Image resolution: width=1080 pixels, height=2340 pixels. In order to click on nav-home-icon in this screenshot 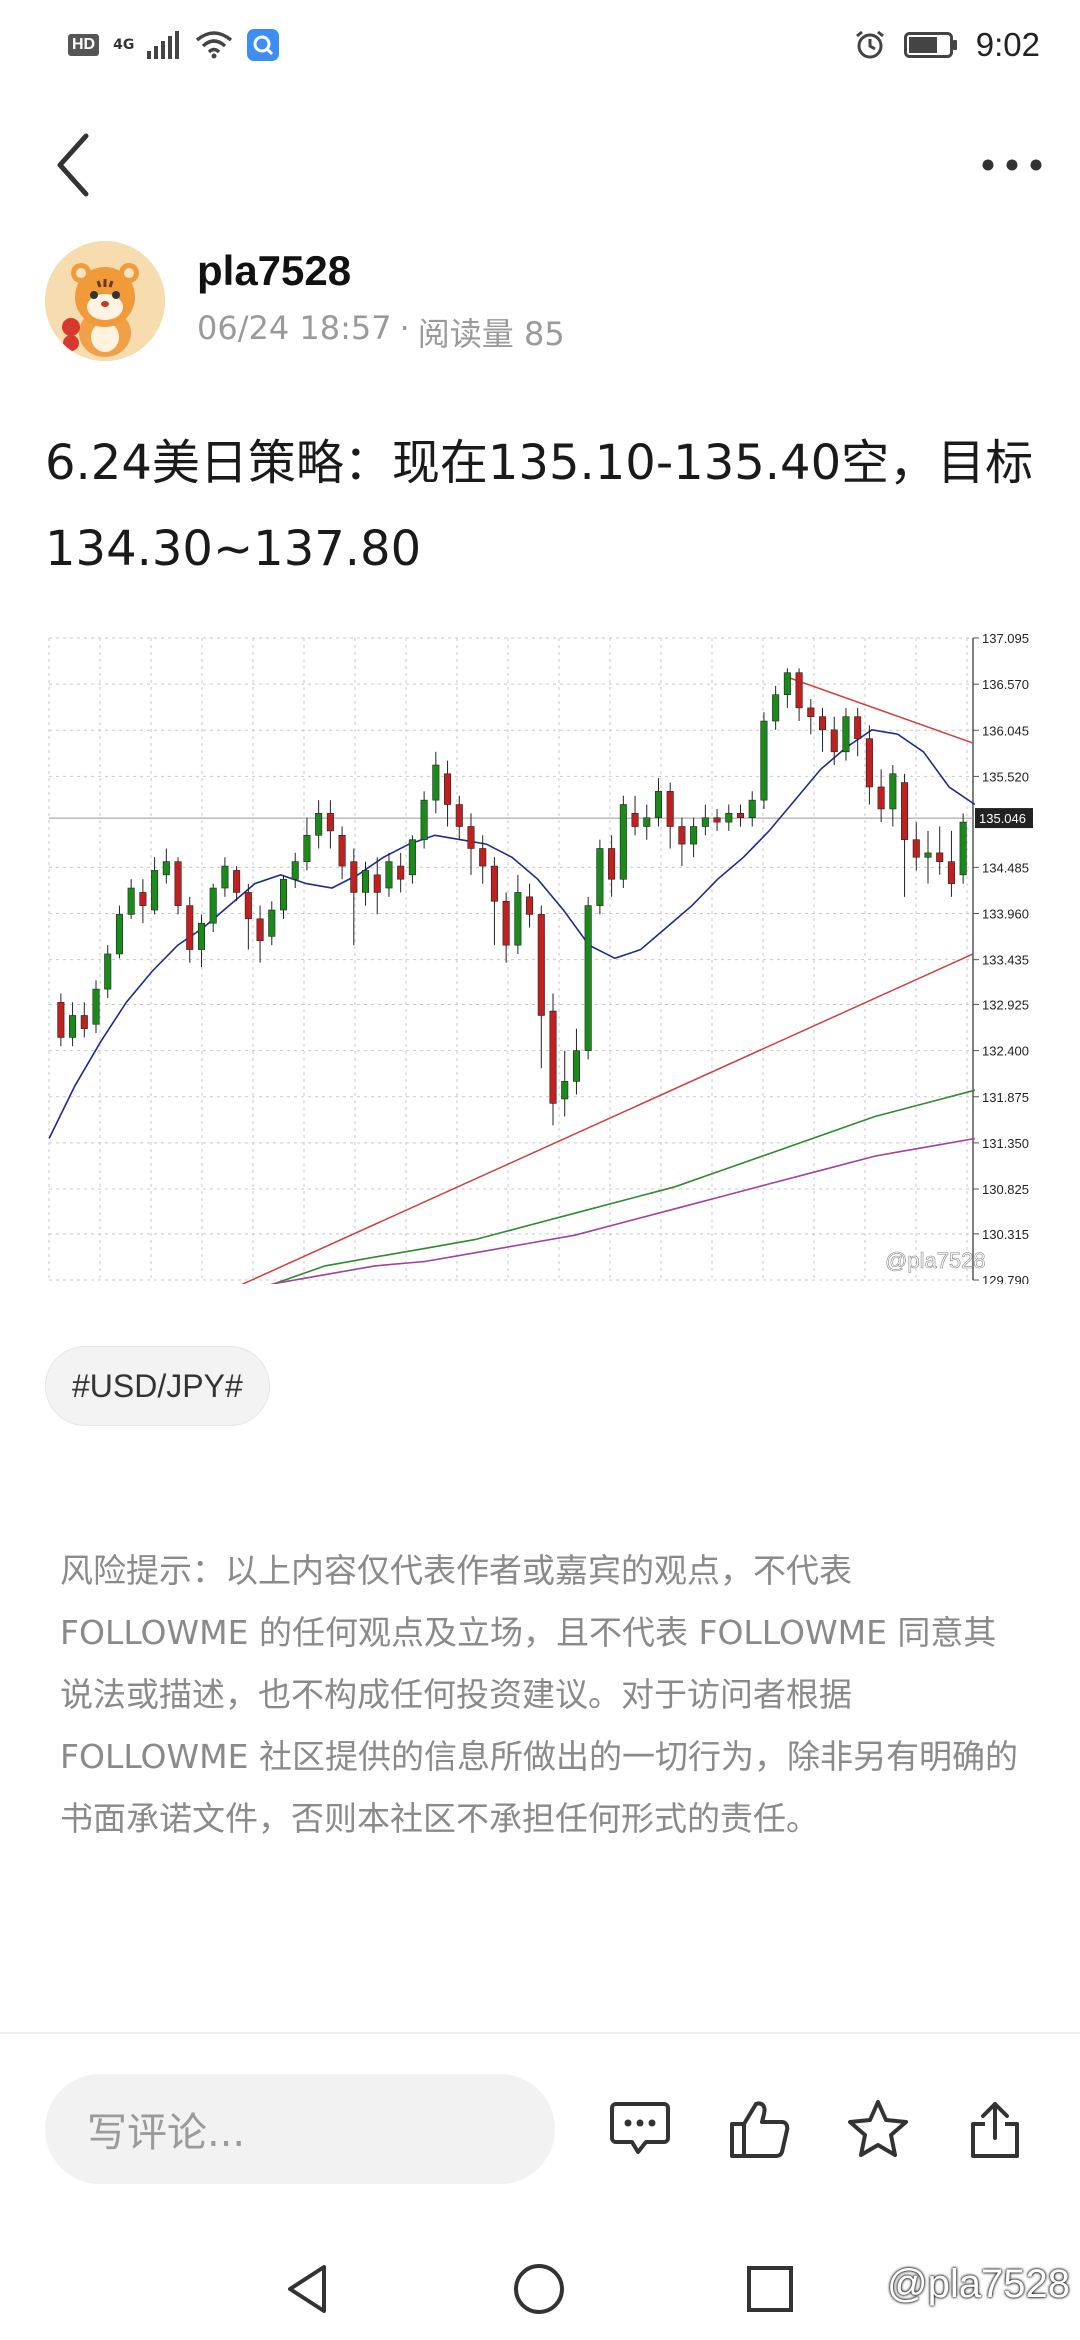, I will do `click(539, 2289)`.